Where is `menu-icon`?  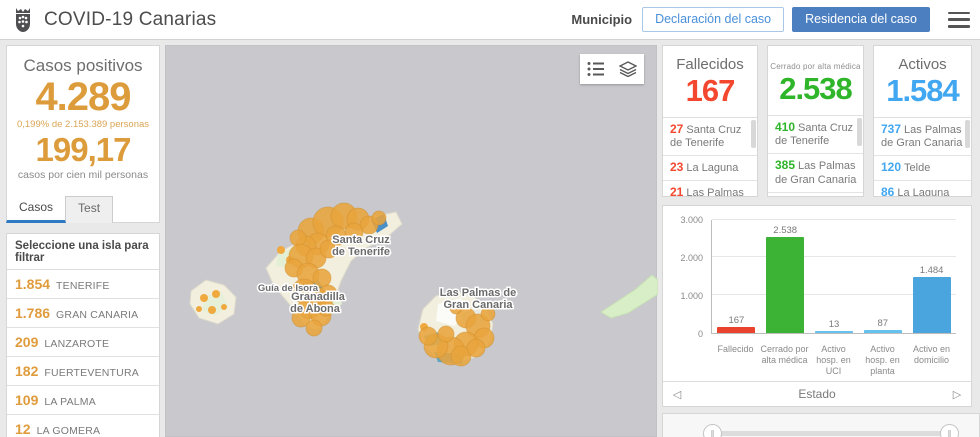
menu-icon is located at coordinates (959, 19).